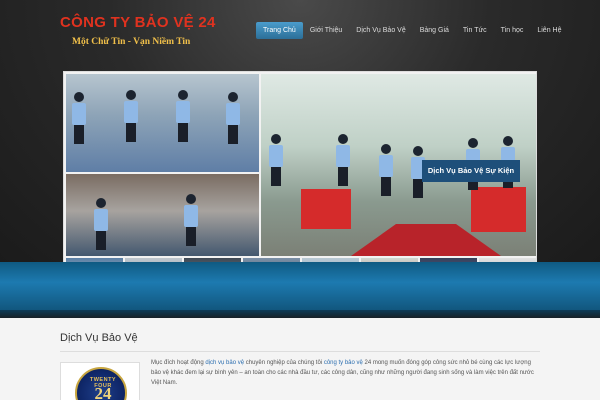  I want to click on slider-photo-guards, so click(162, 123).